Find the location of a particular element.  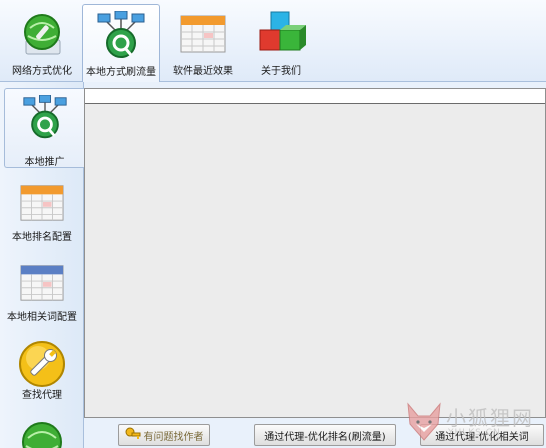

contact-author-label: 有问题找作者 is located at coordinates (173, 437).